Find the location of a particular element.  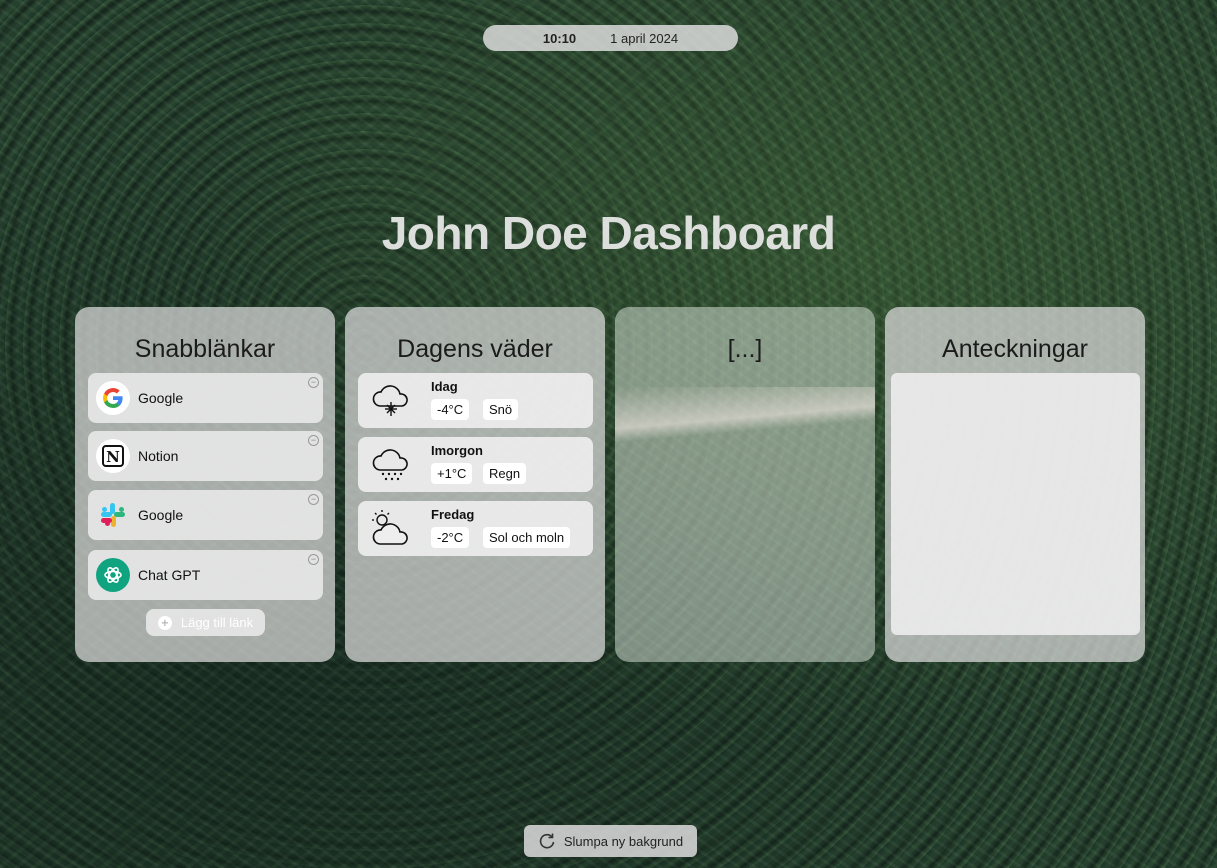

random-background-button: Slumpa ny bakgrund is located at coordinates (610, 841).